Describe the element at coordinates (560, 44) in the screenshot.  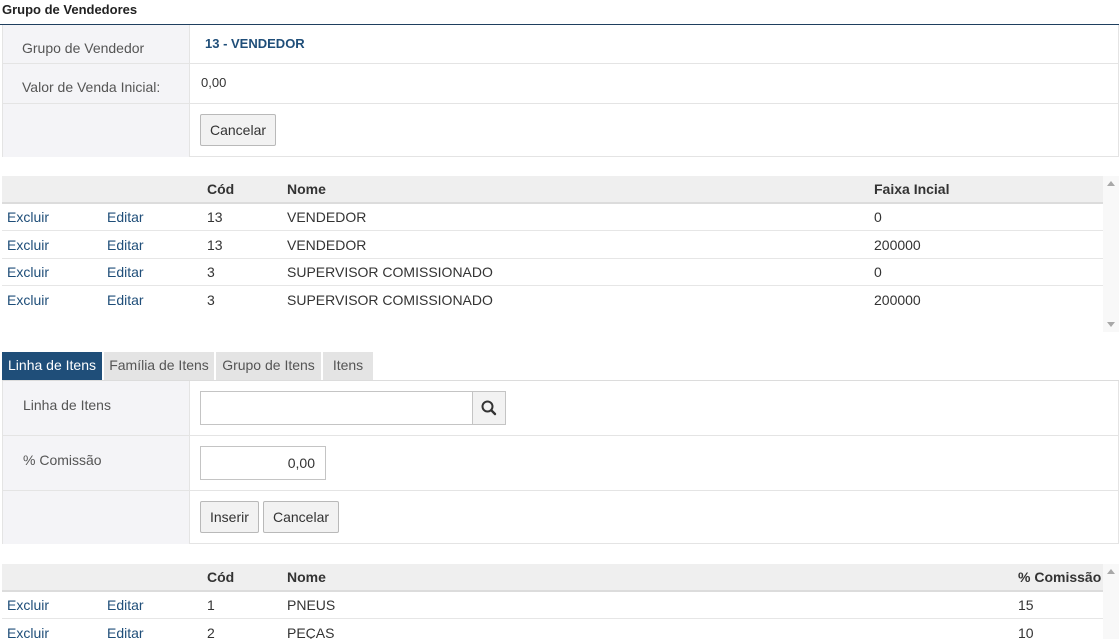
I see `group-row: Grupo de Vendedor 13 - VENDEDOR` at that location.